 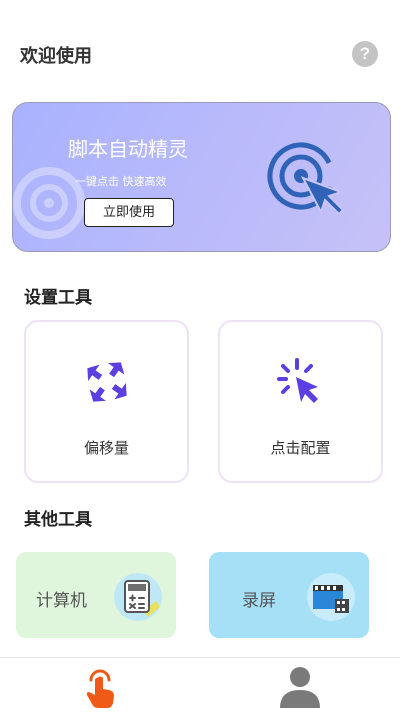 What do you see at coordinates (128, 149) in the screenshot?
I see `banner-title: 脚本自动精灵` at bounding box center [128, 149].